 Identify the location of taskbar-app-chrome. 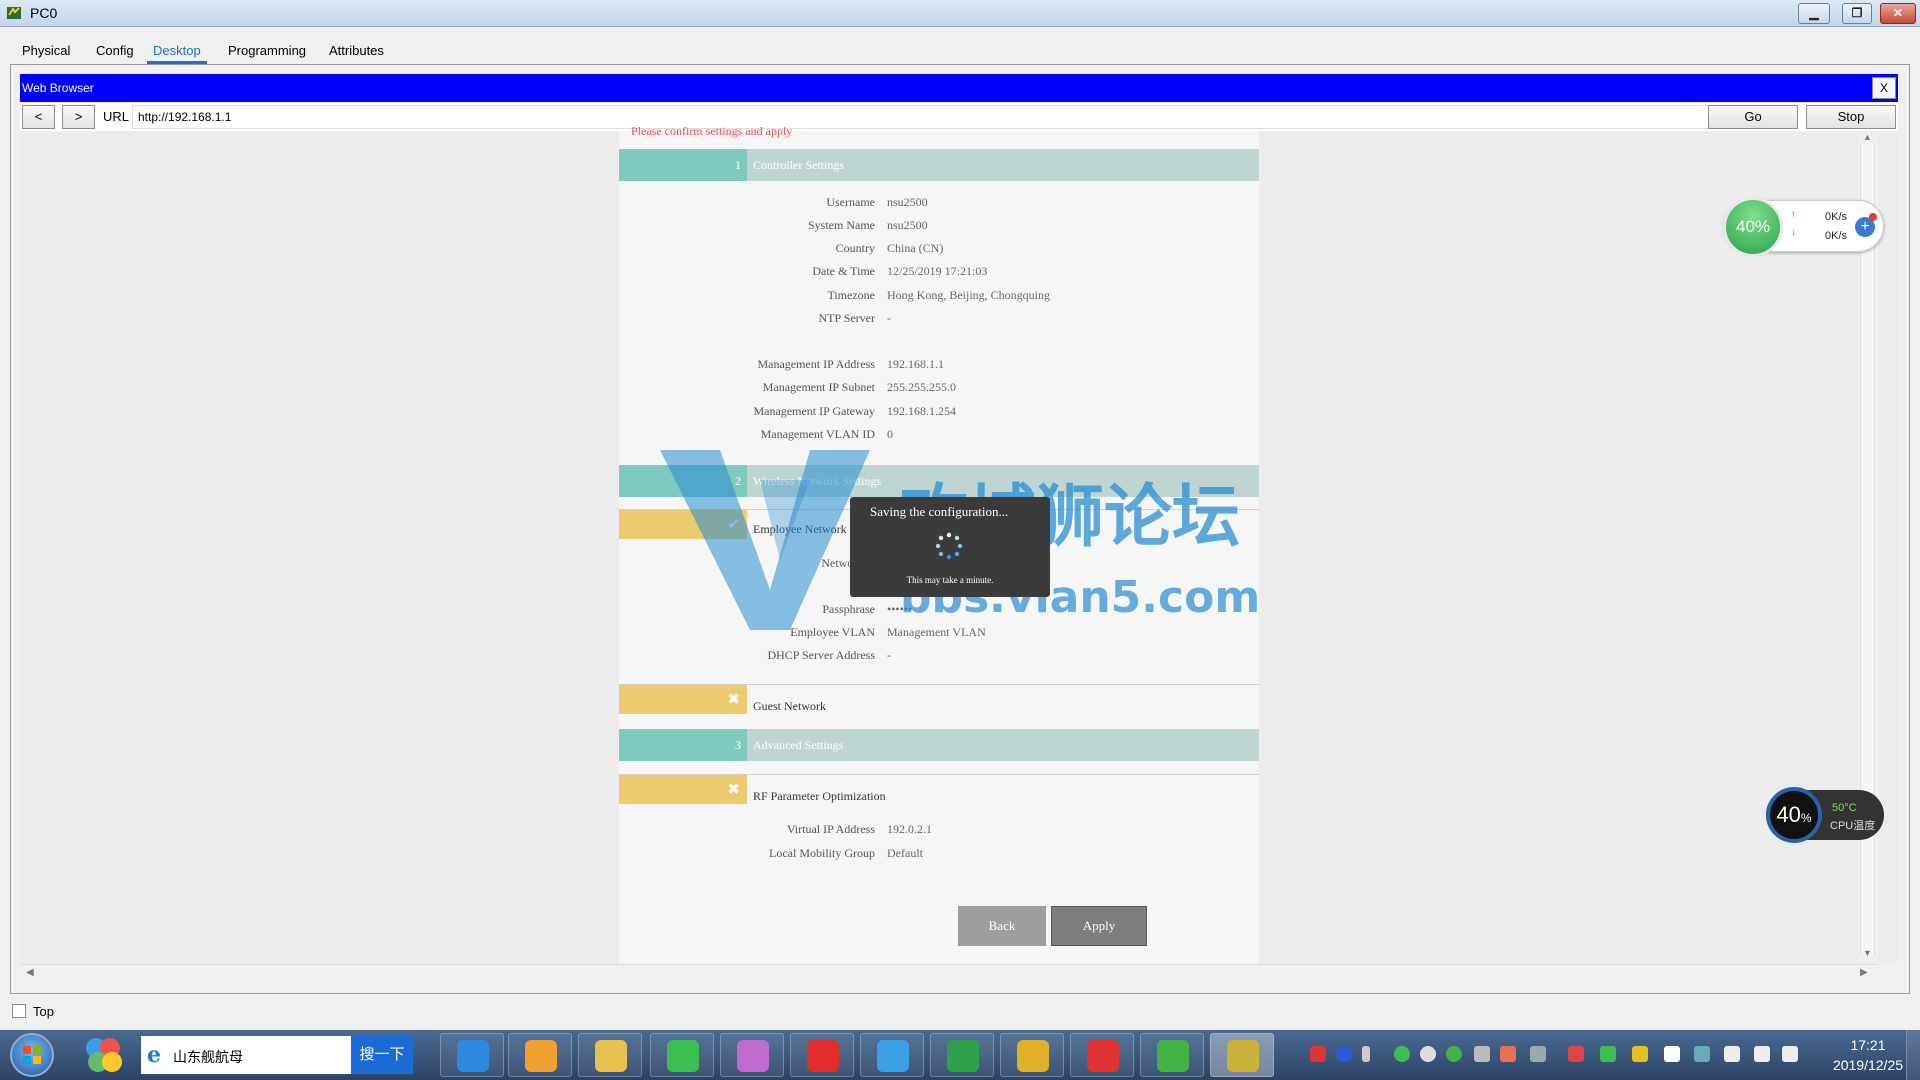
(1032, 1055).